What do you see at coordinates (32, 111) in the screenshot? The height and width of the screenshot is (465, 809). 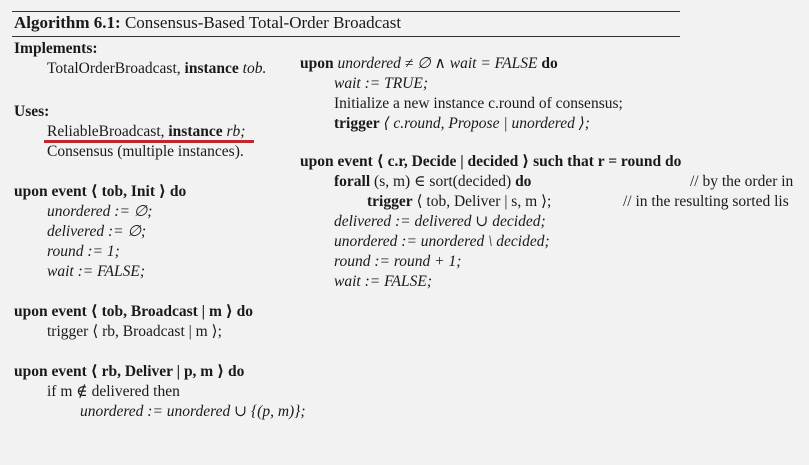 I see `uses-heading: Uses:` at bounding box center [32, 111].